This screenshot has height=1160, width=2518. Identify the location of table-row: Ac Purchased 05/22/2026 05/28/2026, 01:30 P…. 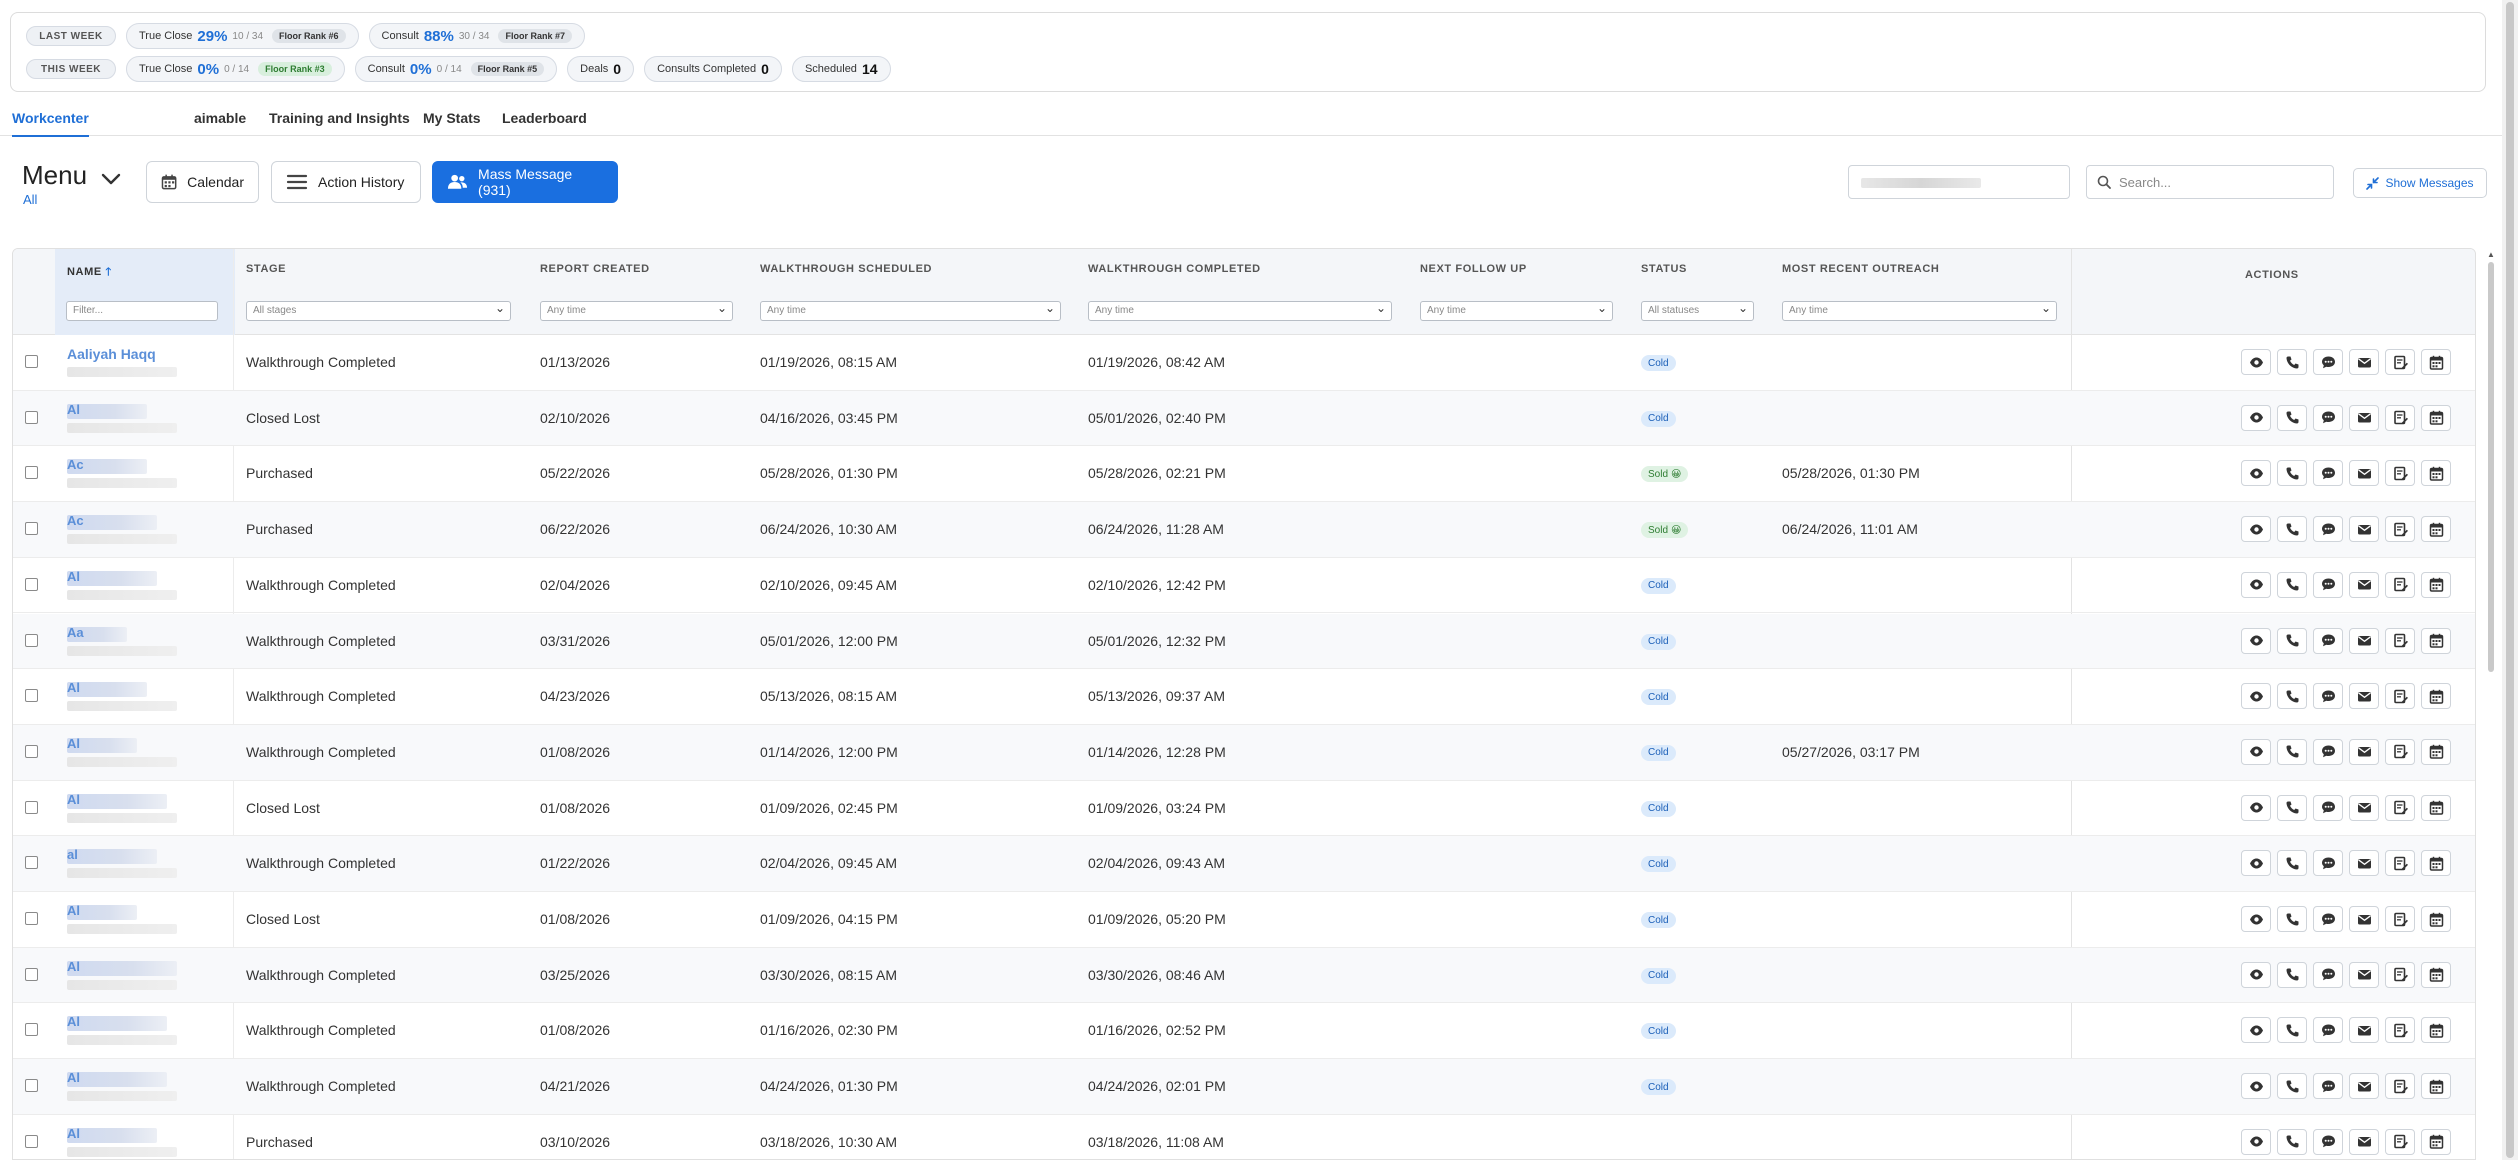
(1244, 474).